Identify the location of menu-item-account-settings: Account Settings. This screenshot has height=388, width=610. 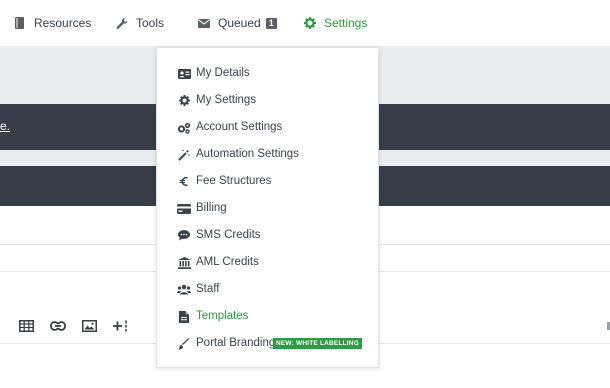
(267, 127).